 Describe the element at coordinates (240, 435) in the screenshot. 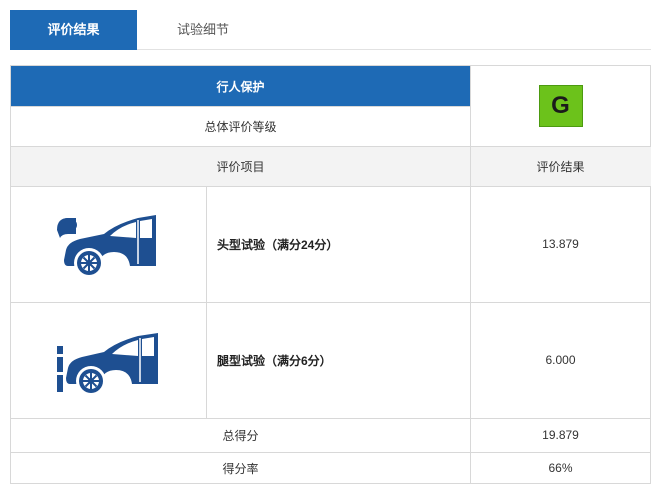

I see `total-score-label: 总得分` at that location.